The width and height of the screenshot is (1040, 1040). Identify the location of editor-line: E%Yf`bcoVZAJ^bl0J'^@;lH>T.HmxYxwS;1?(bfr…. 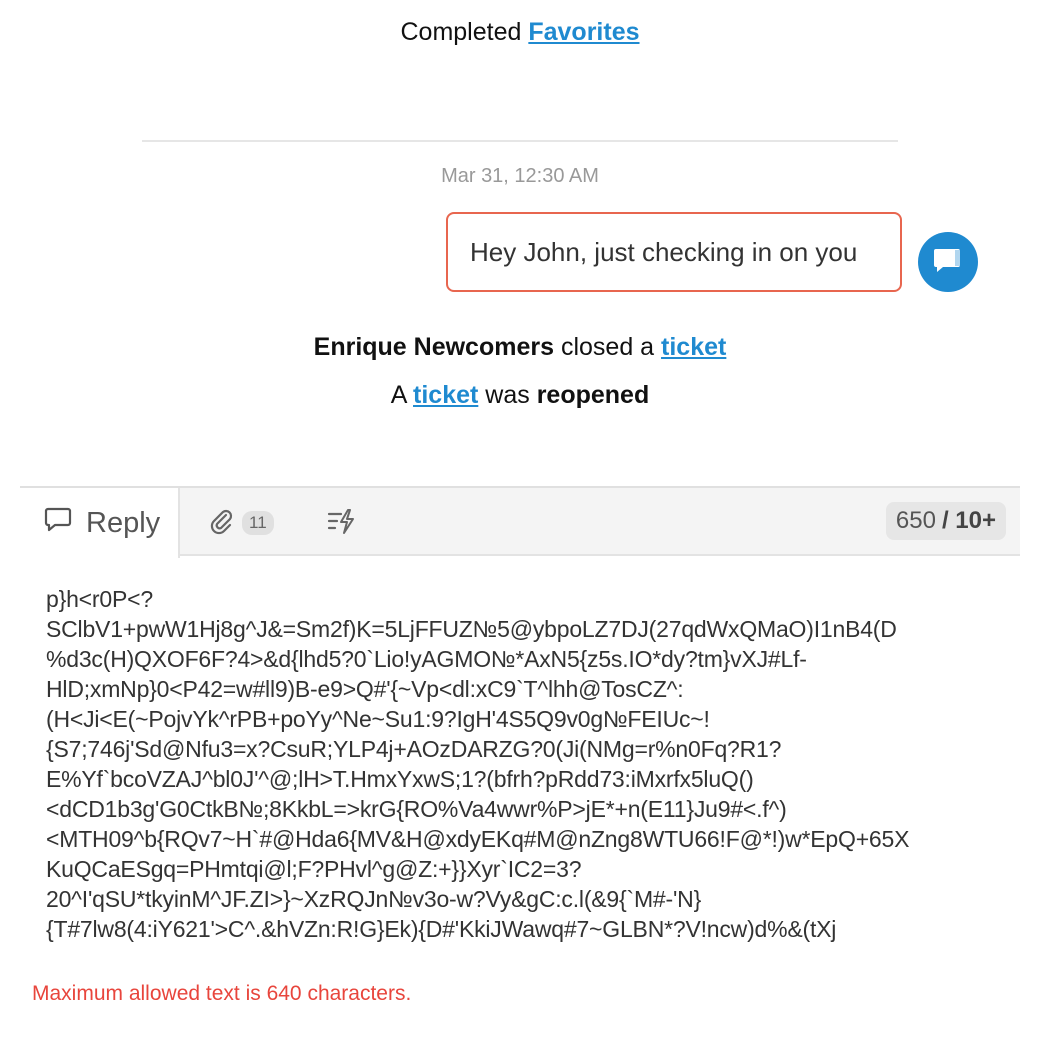
(400, 779).